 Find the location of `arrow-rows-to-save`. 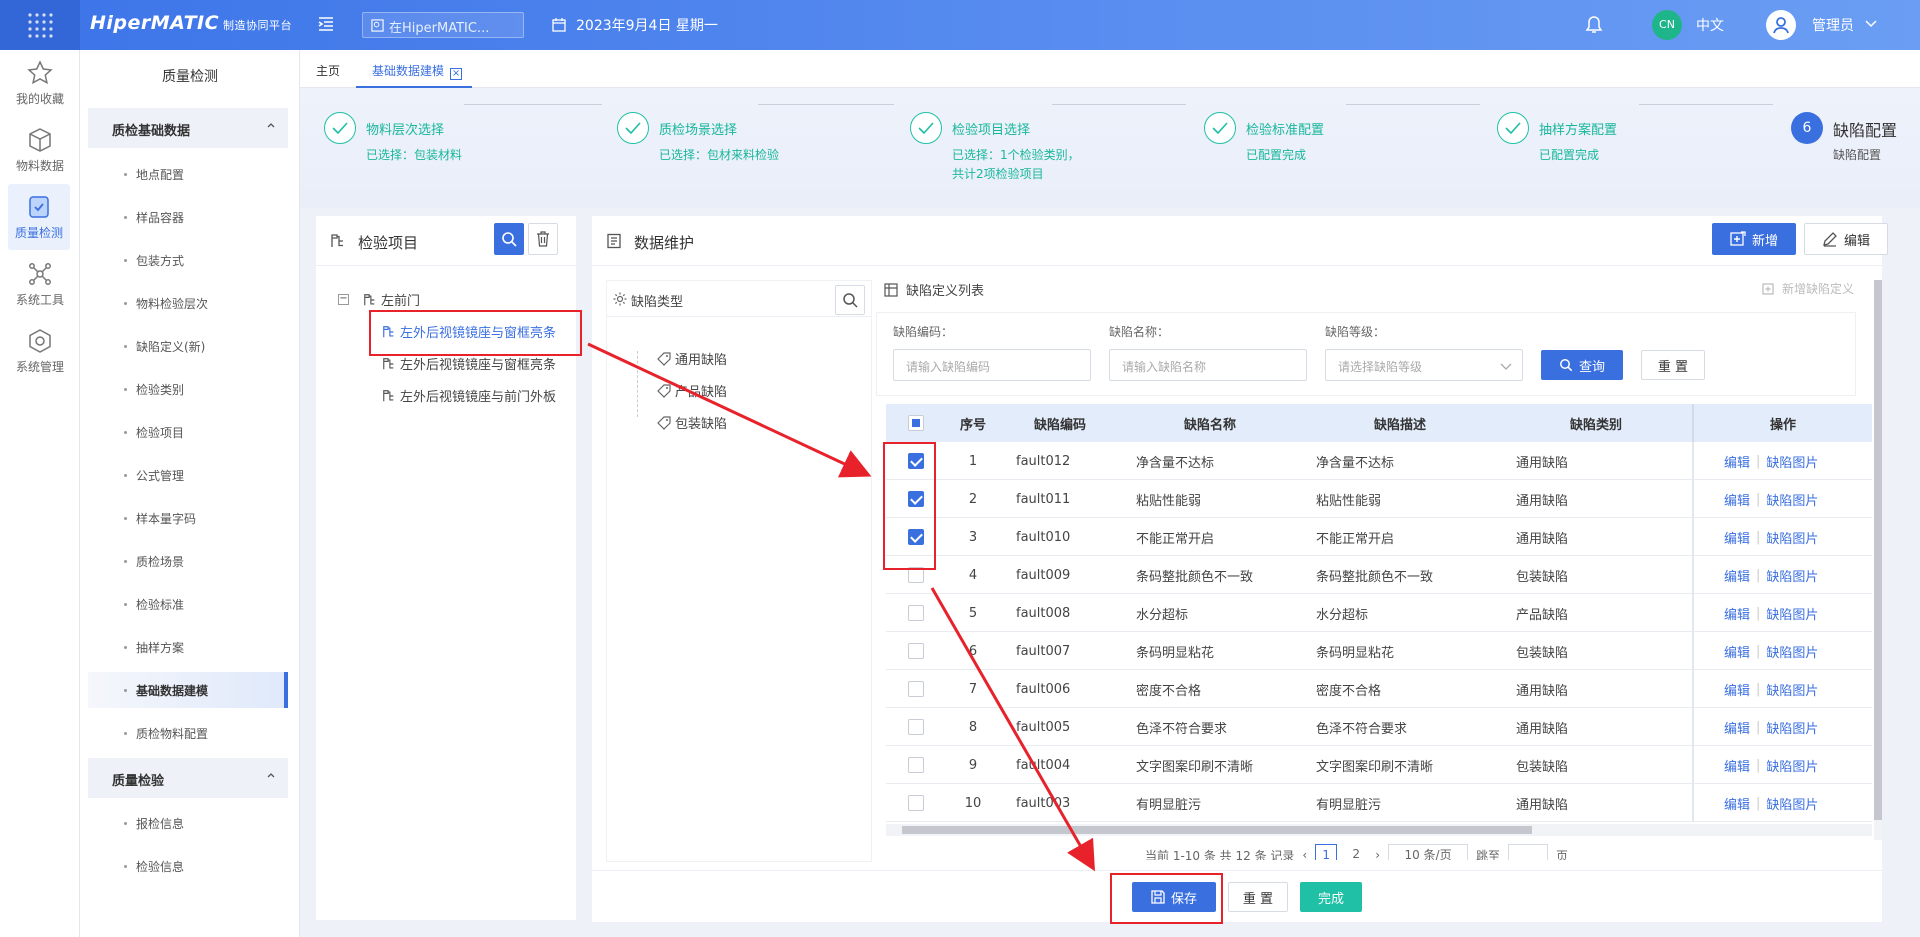

arrow-rows-to-save is located at coordinates (1012, 729).